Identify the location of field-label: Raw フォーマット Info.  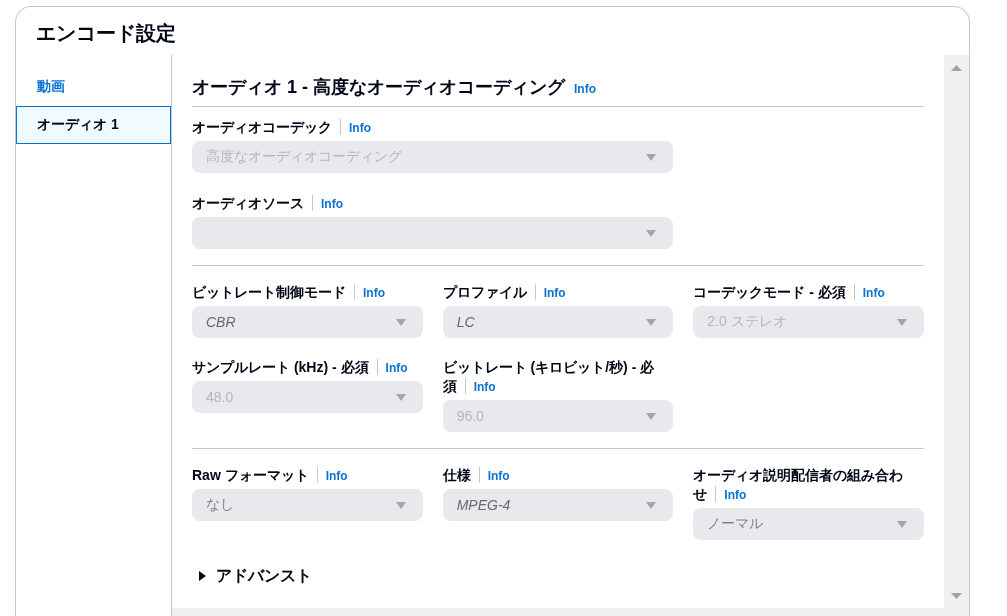
(270, 475).